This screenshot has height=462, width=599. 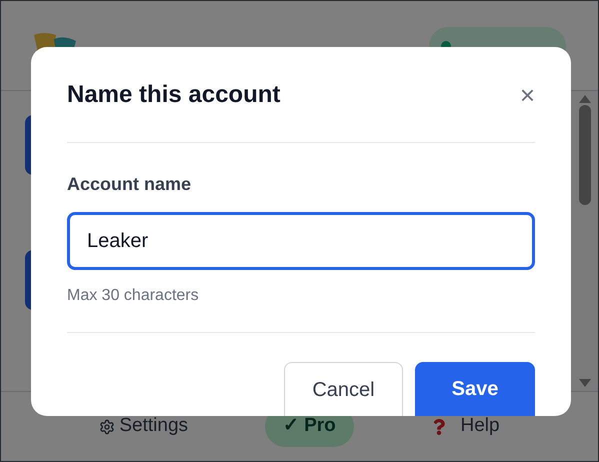 What do you see at coordinates (584, 155) in the screenshot?
I see `scrollbar-thumb` at bounding box center [584, 155].